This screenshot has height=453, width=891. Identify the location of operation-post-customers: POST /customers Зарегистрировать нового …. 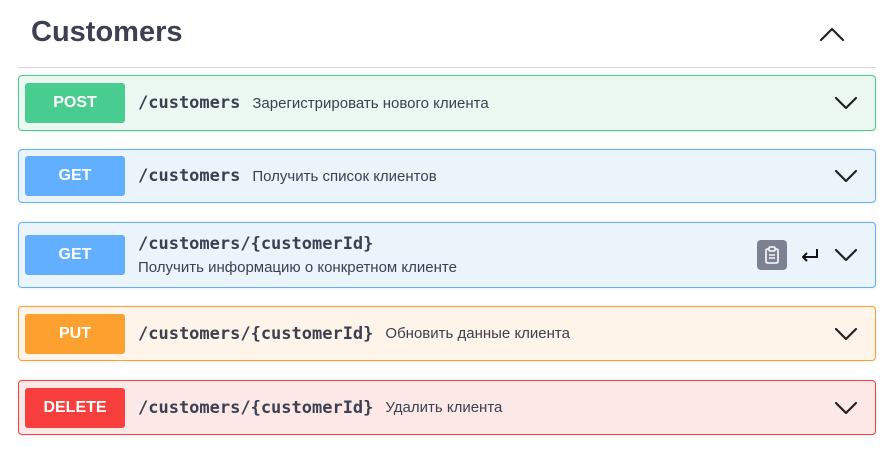
(447, 103).